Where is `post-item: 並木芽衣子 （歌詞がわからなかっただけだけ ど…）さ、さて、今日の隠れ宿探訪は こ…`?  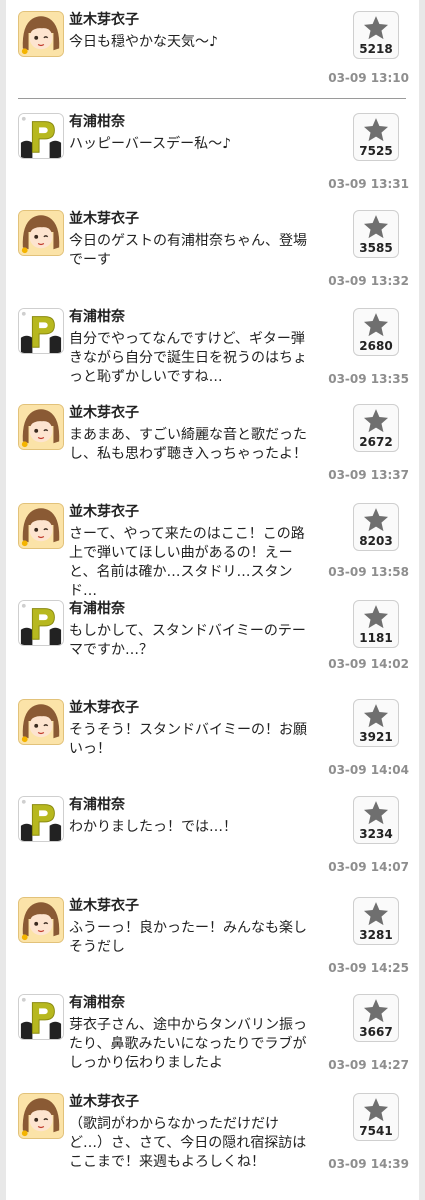 post-item: 並木芽衣子 （歌詞がわからなかっただけだけ ど…）さ、さて、今日の隠れ宿探訪は こ… is located at coordinates (212, 1133).